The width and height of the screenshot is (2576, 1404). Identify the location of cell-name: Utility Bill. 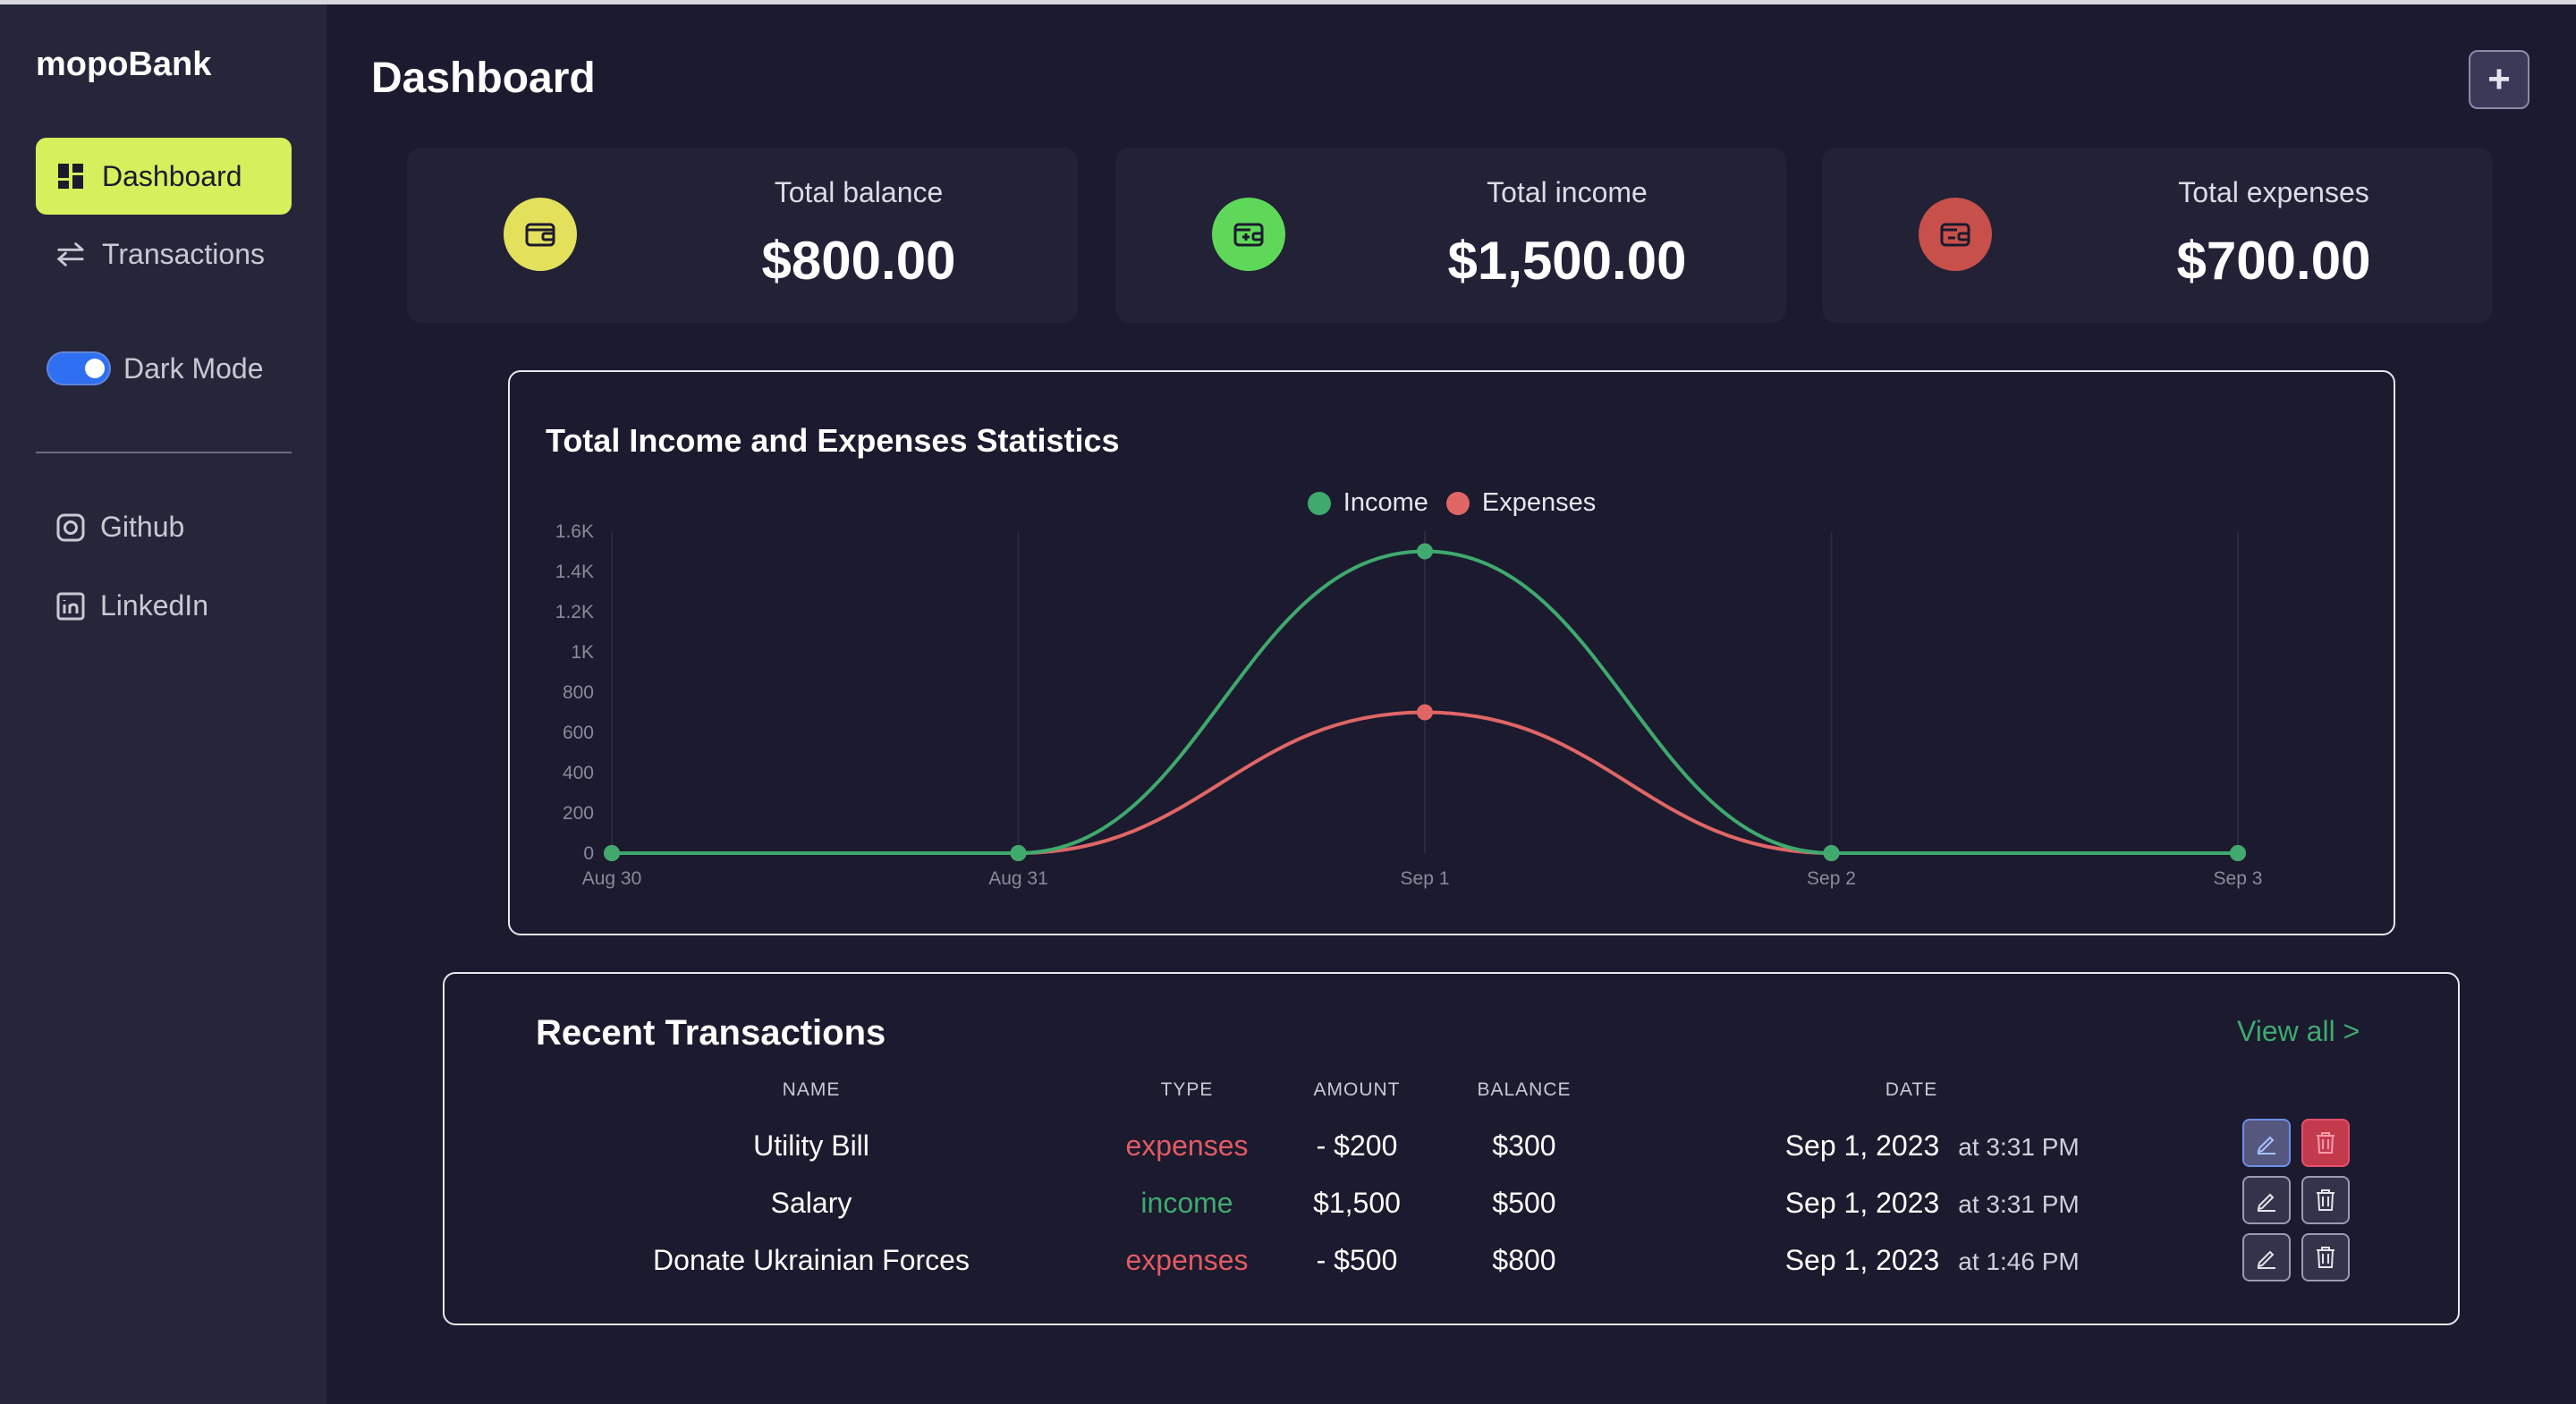
(811, 1145).